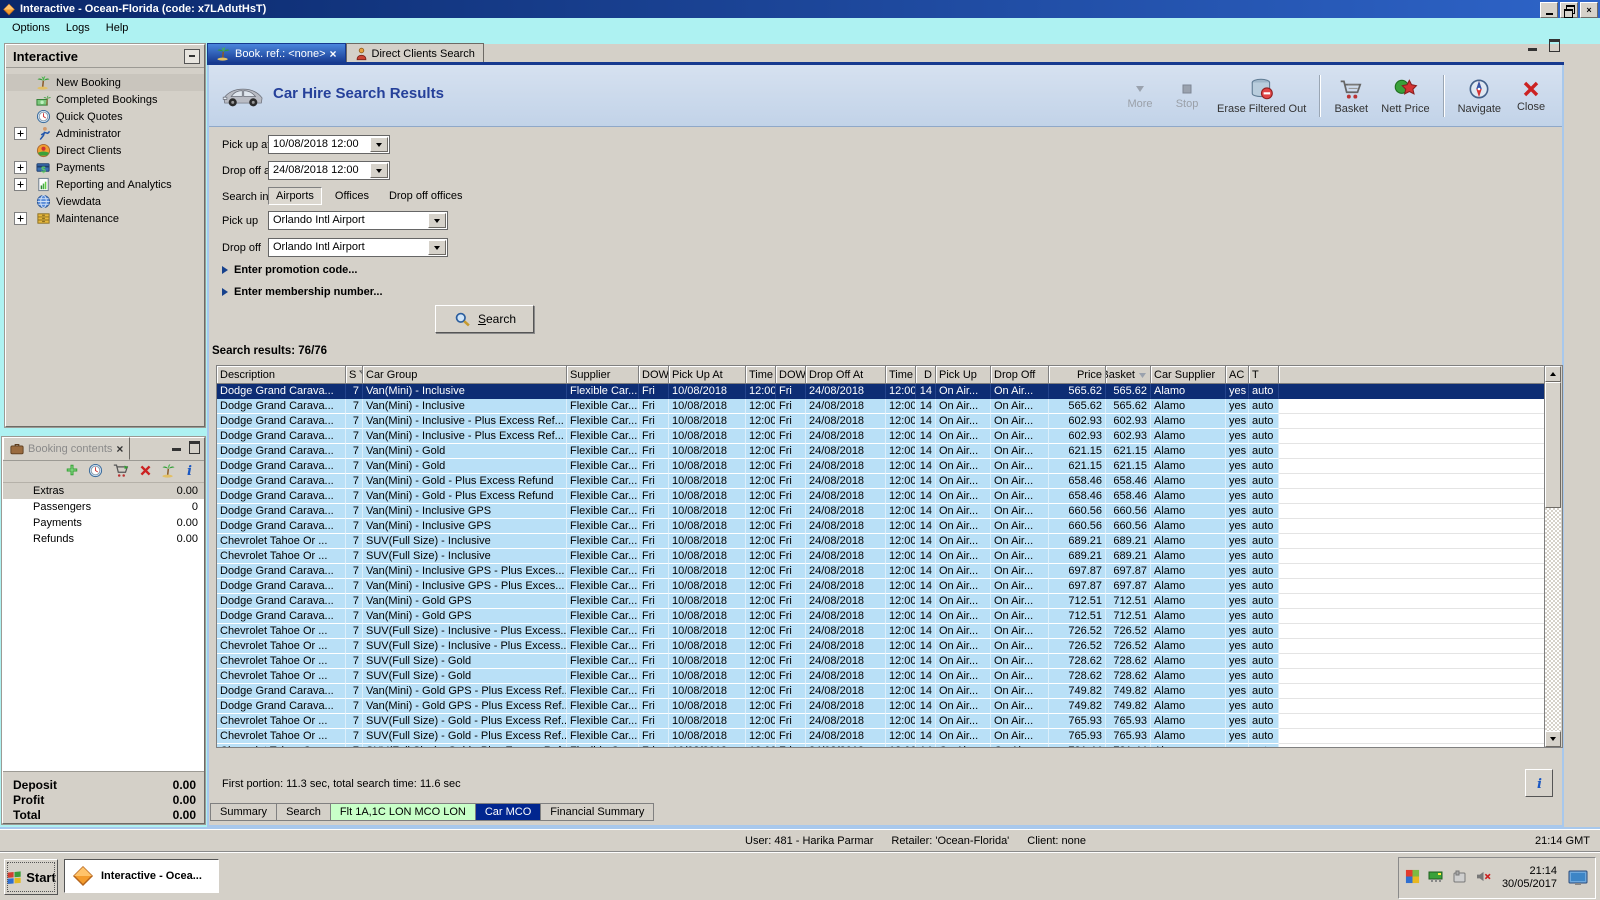  I want to click on search-in-option-offices: Offices, so click(352, 196).